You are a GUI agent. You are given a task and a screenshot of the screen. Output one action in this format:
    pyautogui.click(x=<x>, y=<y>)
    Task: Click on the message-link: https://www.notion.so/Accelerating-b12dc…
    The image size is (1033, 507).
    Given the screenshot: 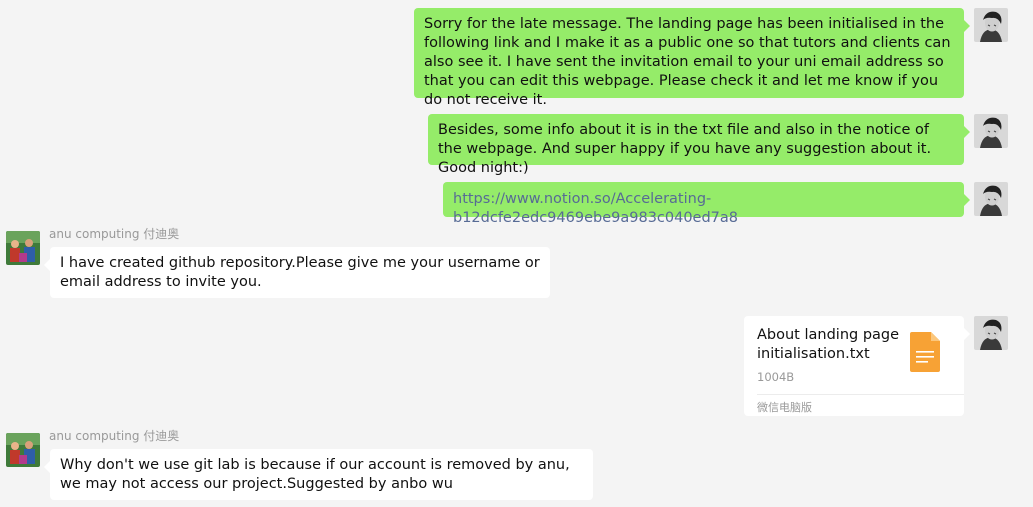 What is the action you would take?
    pyautogui.click(x=595, y=208)
    